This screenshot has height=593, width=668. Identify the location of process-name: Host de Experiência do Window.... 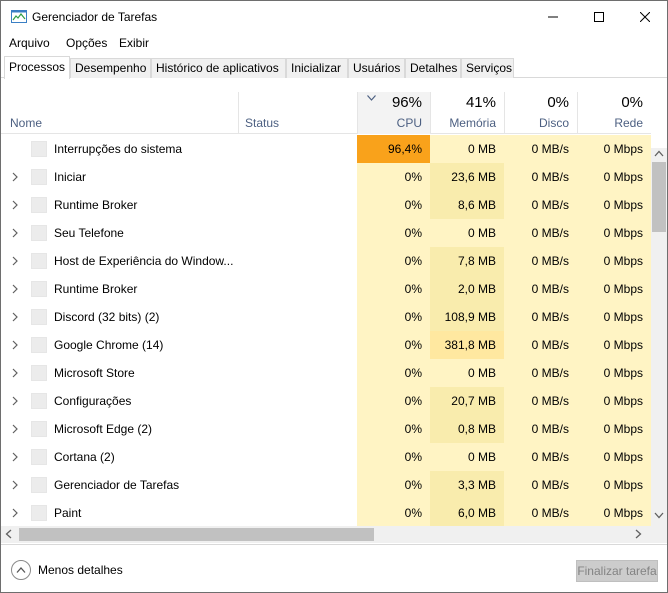
(144, 261).